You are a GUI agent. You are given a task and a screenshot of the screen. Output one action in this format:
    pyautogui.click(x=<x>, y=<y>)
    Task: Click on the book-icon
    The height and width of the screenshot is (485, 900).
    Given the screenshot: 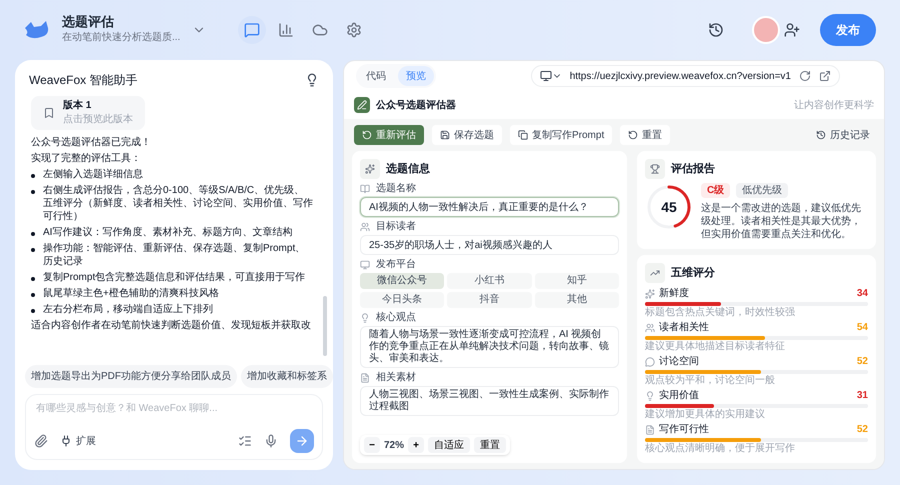 What is the action you would take?
    pyautogui.click(x=365, y=189)
    